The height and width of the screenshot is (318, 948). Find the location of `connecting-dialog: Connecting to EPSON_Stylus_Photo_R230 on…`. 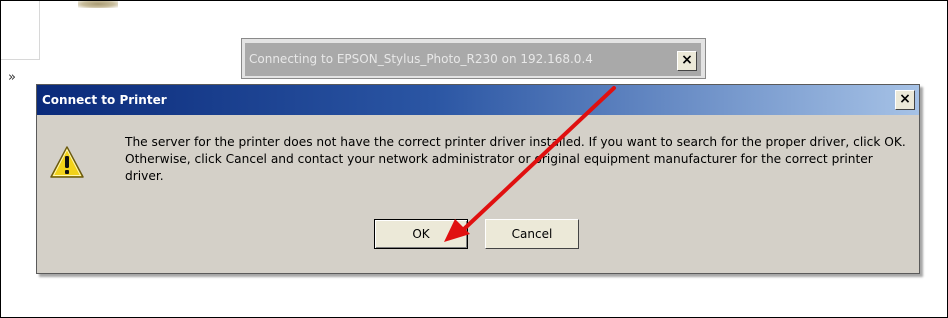

connecting-dialog: Connecting to EPSON_Stylus_Photo_R230 on… is located at coordinates (473, 58).